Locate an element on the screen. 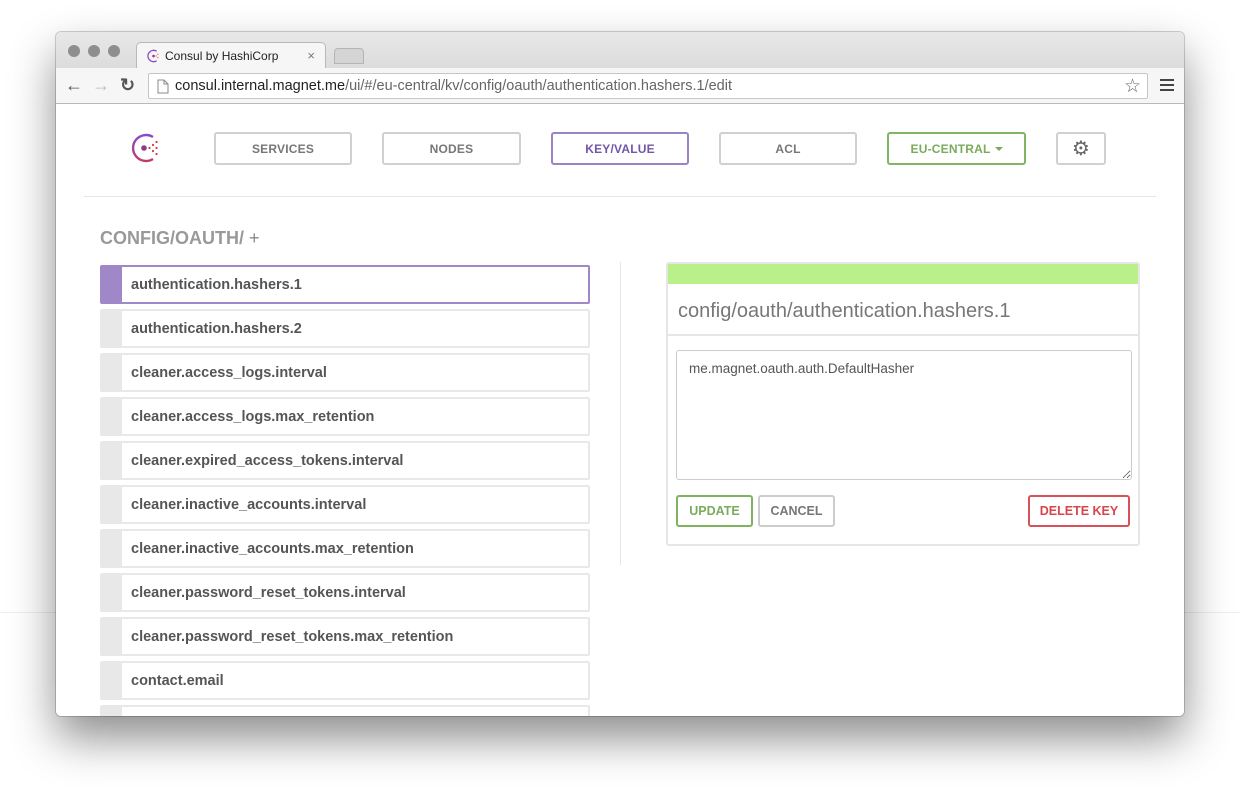 Image resolution: width=1240 pixels, height=790 pixels. status-bar is located at coordinates (903, 274).